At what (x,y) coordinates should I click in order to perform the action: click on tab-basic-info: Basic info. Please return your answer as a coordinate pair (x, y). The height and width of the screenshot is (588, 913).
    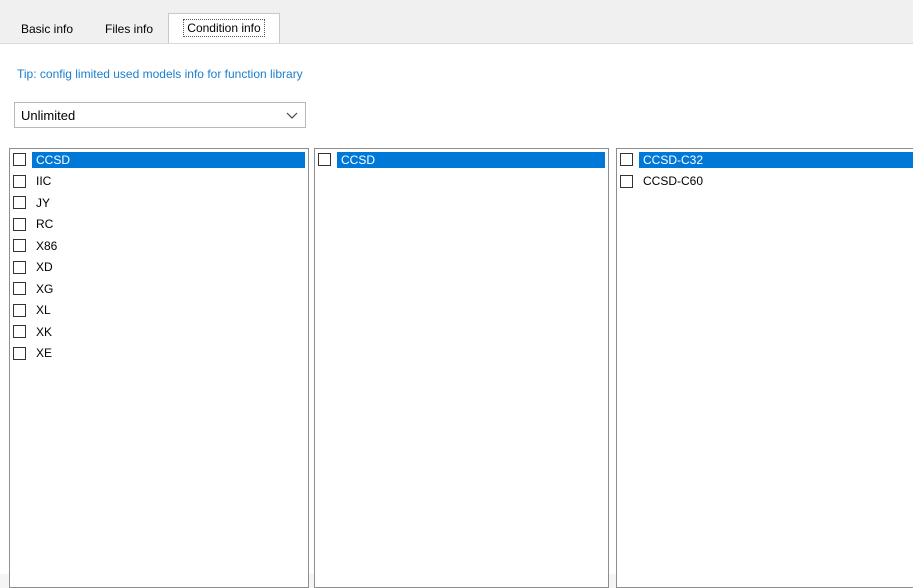
    Looking at the image, I should click on (47, 29).